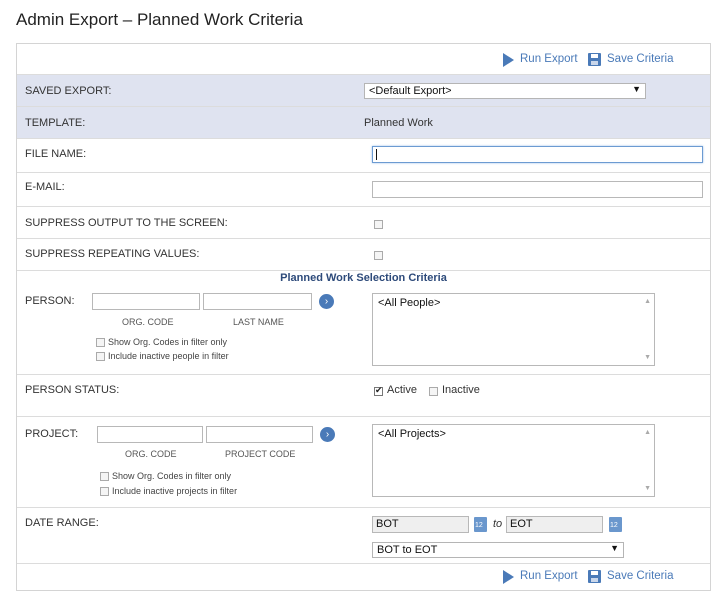 Image resolution: width=721 pixels, height=603 pixels. What do you see at coordinates (112, 254) in the screenshot?
I see `suppress-repeating-label: SUPPRESS REPEATING VALUES:` at bounding box center [112, 254].